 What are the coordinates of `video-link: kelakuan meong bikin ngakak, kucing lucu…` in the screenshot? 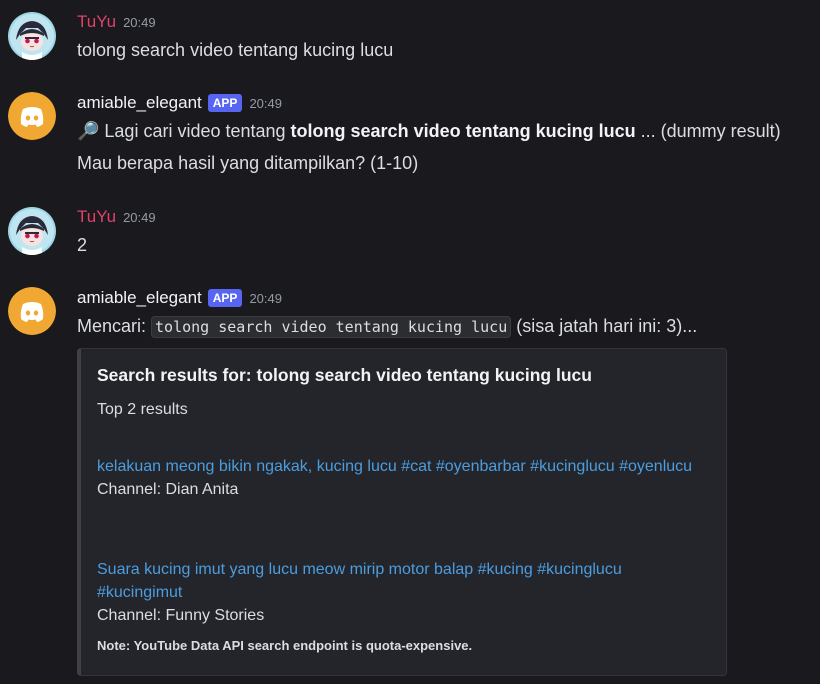 It's located at (397, 466).